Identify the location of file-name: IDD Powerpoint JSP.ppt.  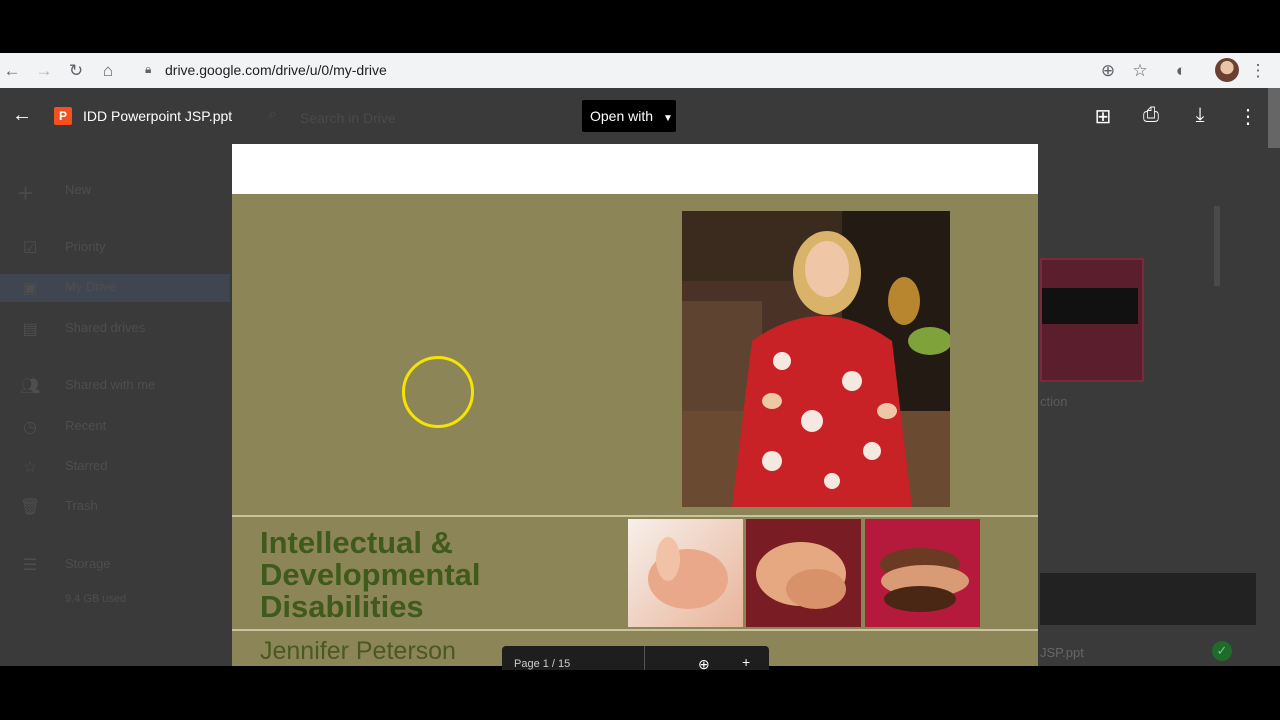
(158, 116).